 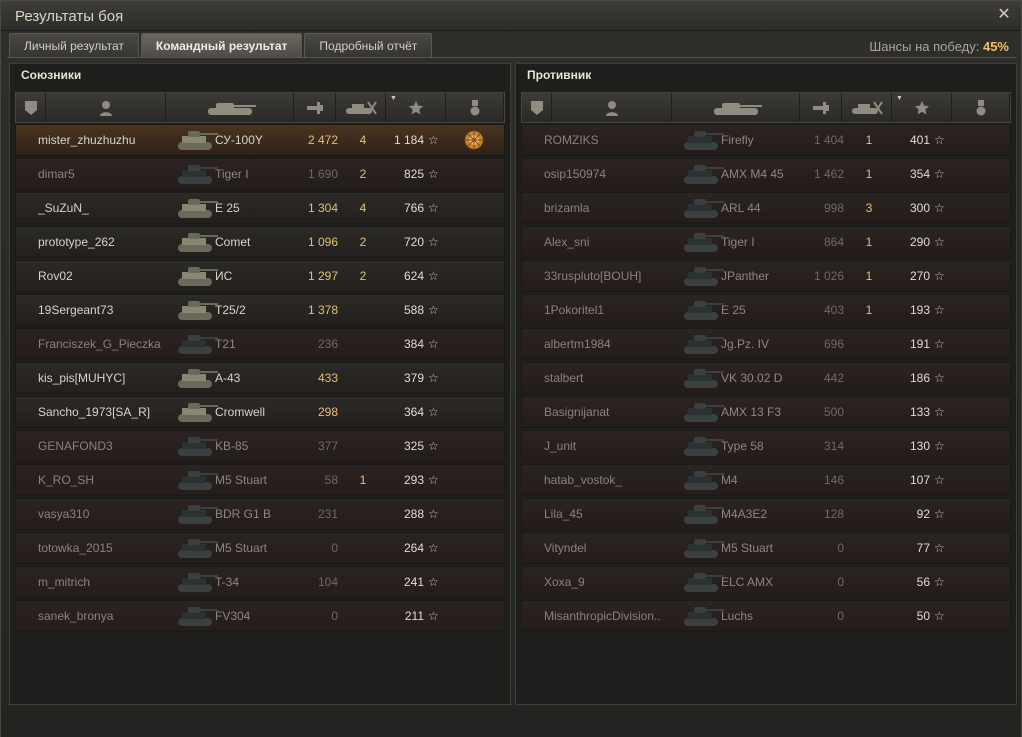 What do you see at coordinates (766, 276) in the screenshot?
I see `table-row: 33ruspluto[BOUH] JPanther 1 026 1 270 ☆` at bounding box center [766, 276].